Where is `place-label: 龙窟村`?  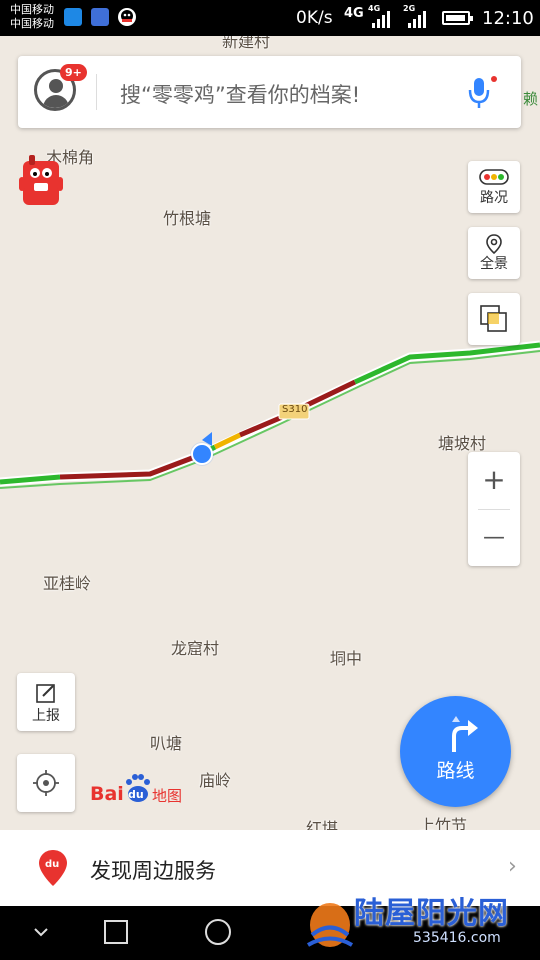
place-label: 龙窟村 is located at coordinates (195, 648).